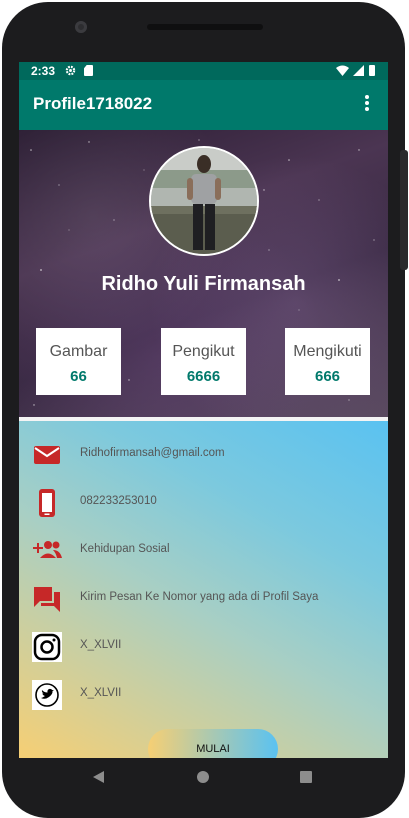 This screenshot has width=409, height=818. What do you see at coordinates (118, 501) in the screenshot?
I see `contact-text: 082233253010` at bounding box center [118, 501].